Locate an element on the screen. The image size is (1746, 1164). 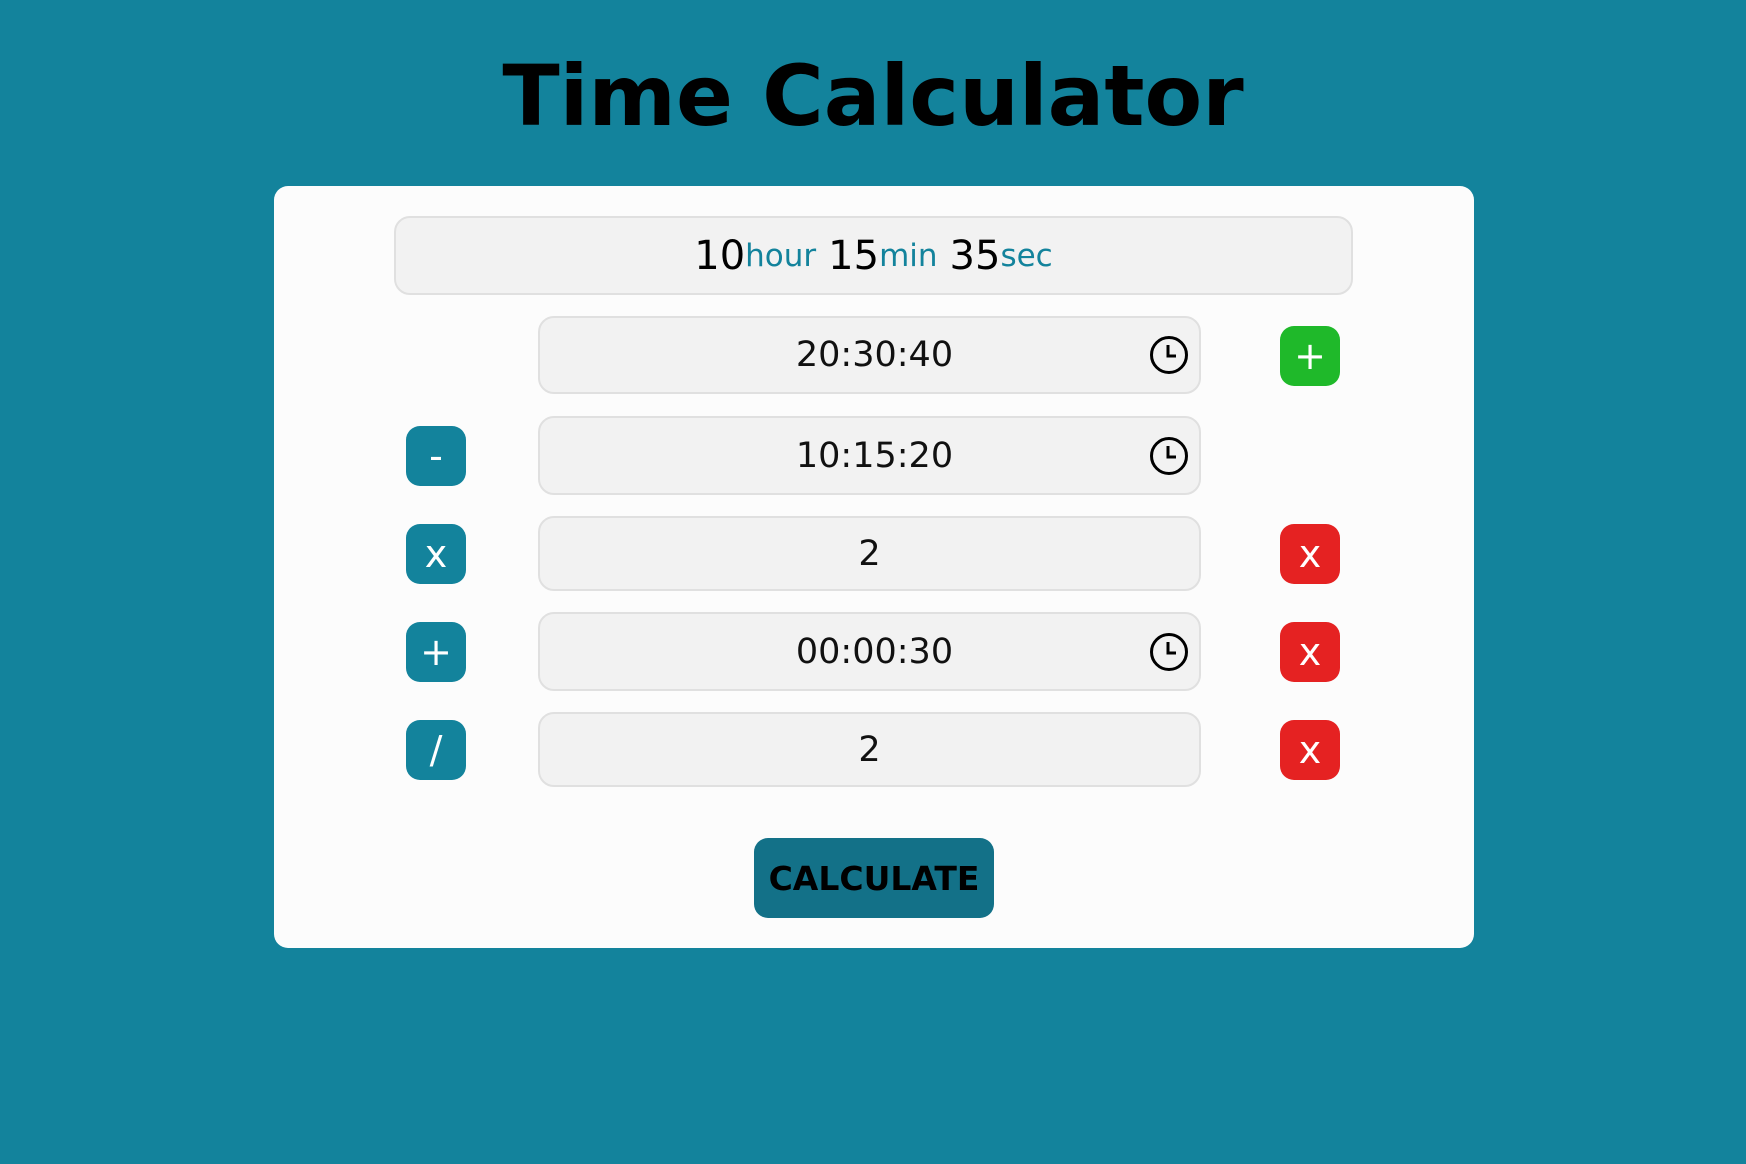
input-row: - 10:15:20 is located at coordinates (874, 455).